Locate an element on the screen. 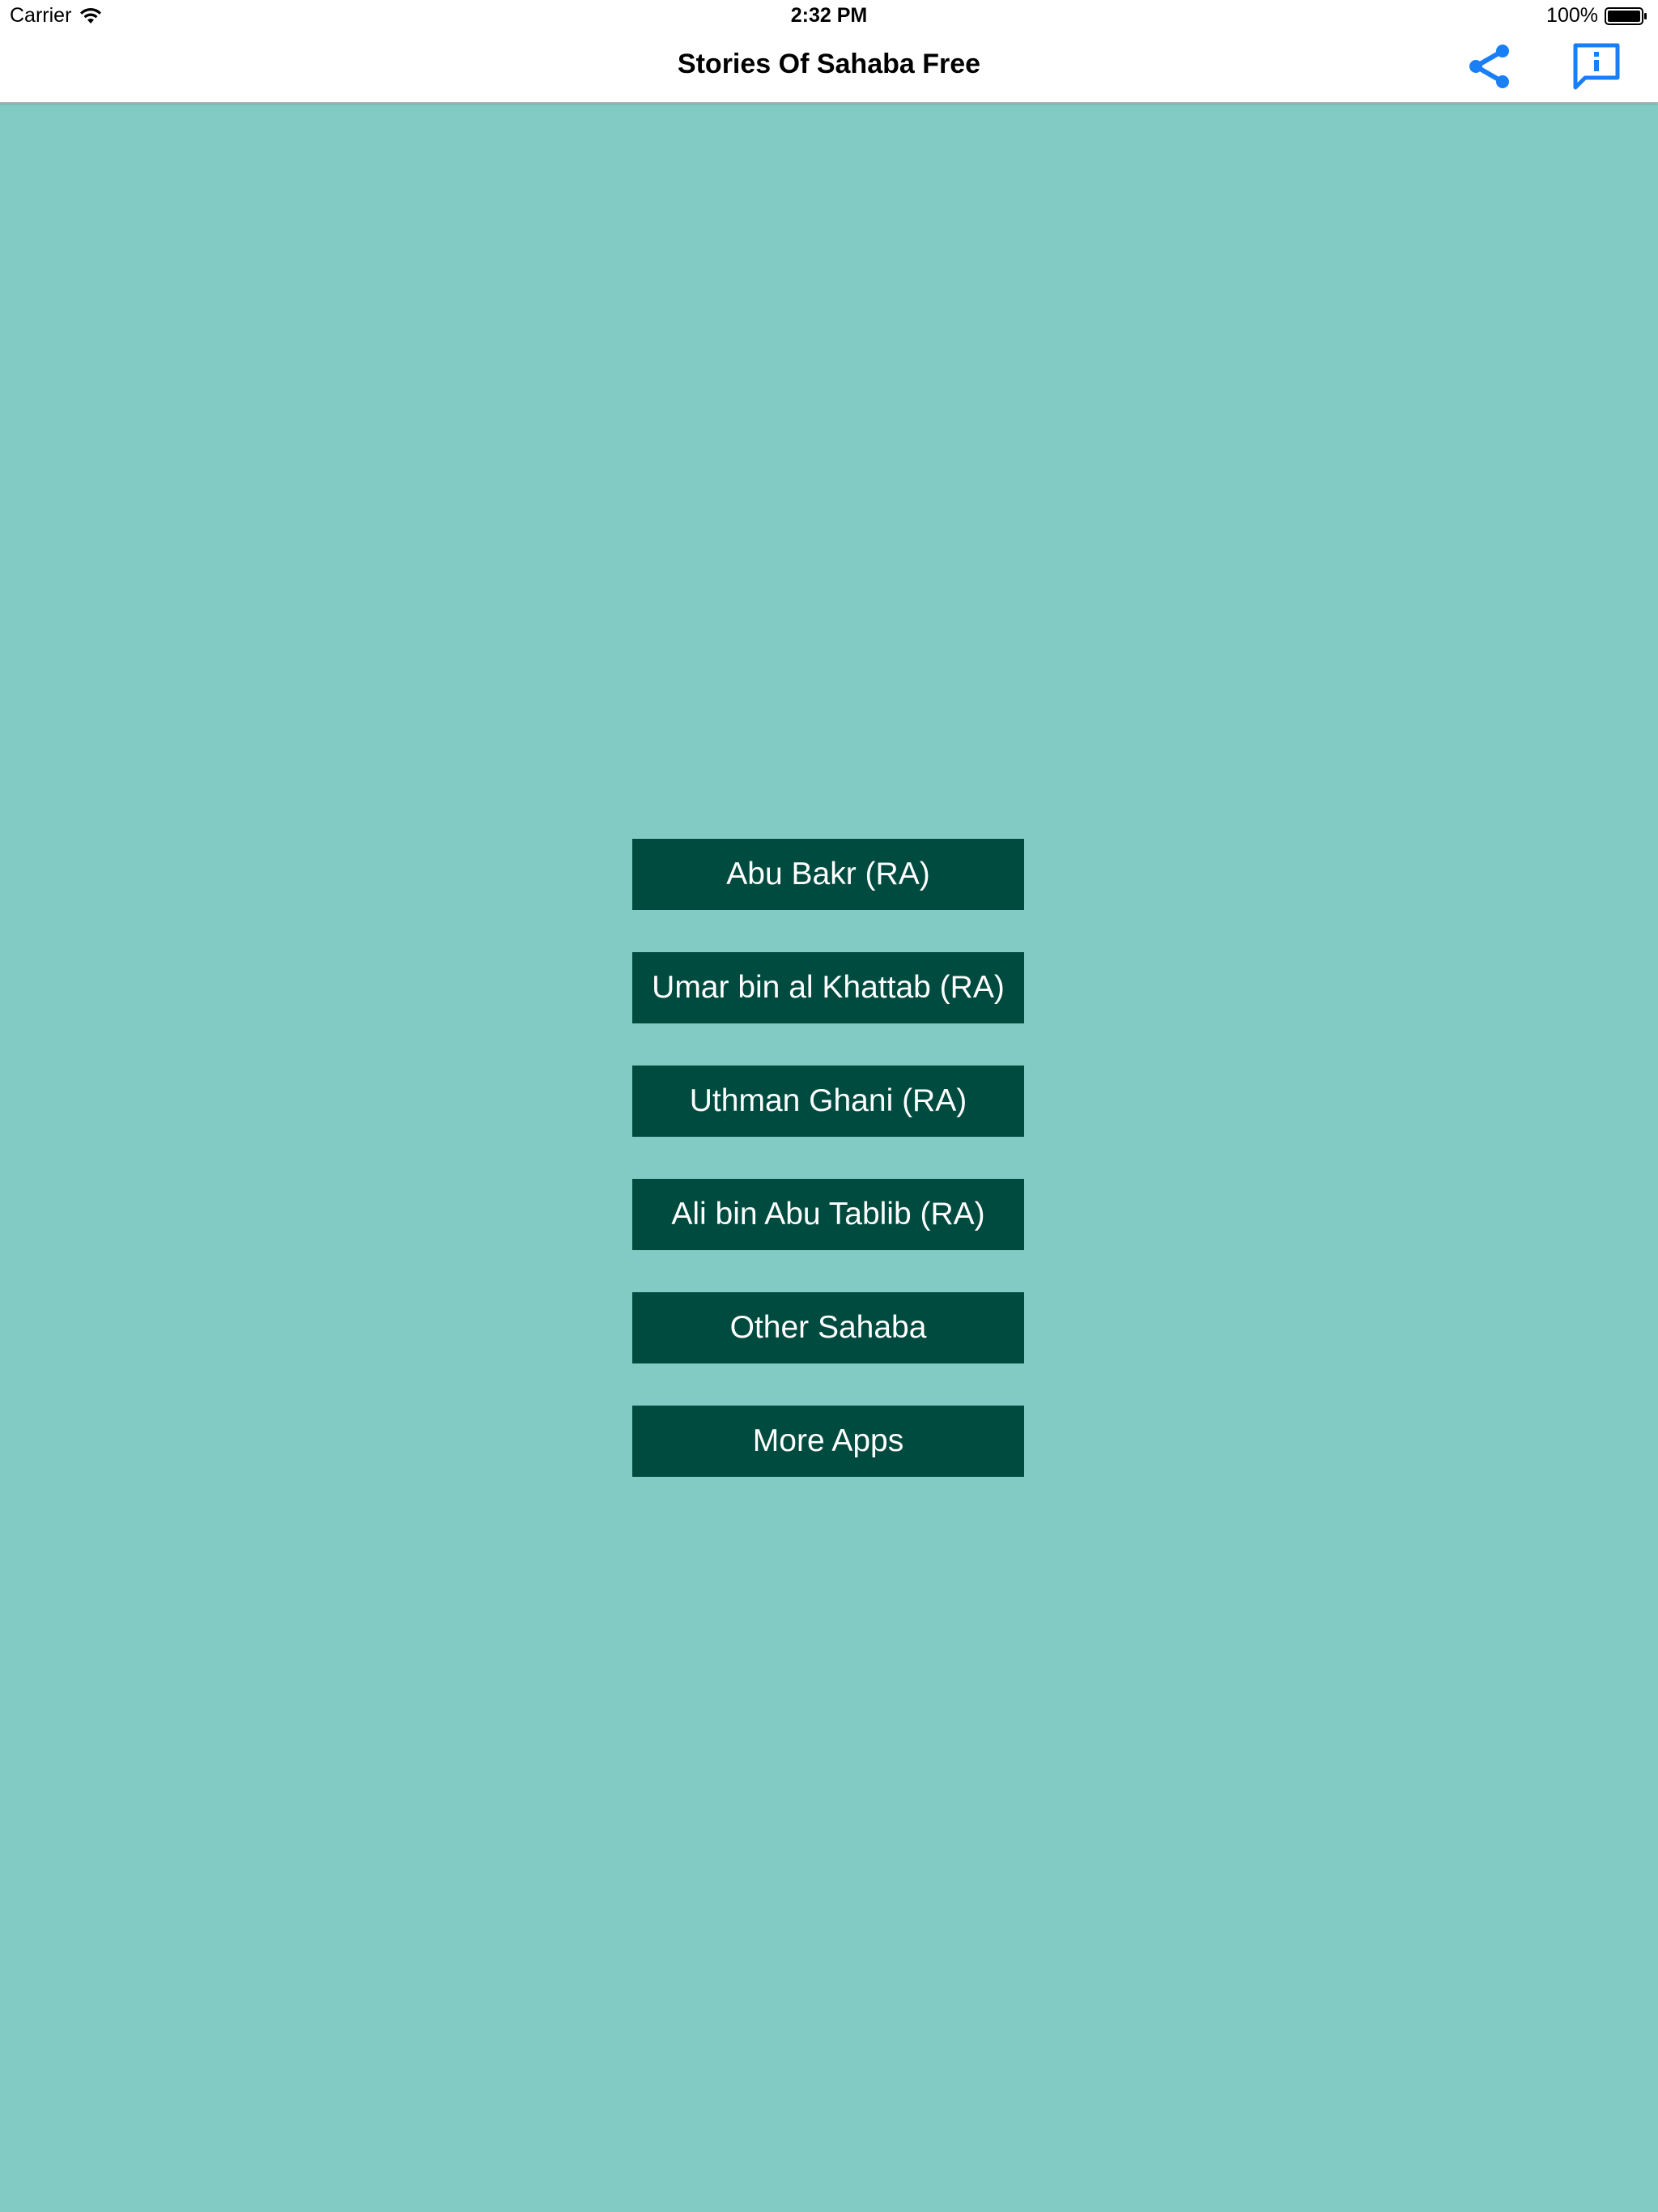 This screenshot has width=1658, height=2212. info-icon is located at coordinates (1596, 68).